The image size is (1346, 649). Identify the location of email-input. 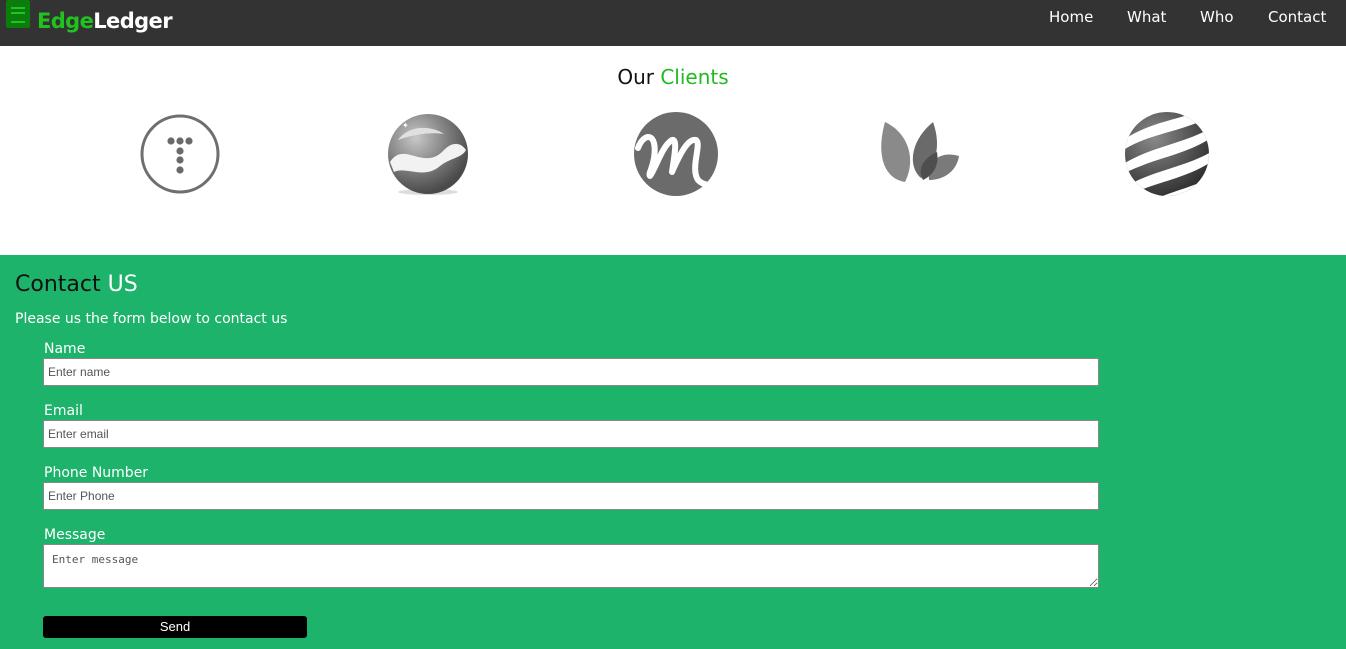
(571, 434).